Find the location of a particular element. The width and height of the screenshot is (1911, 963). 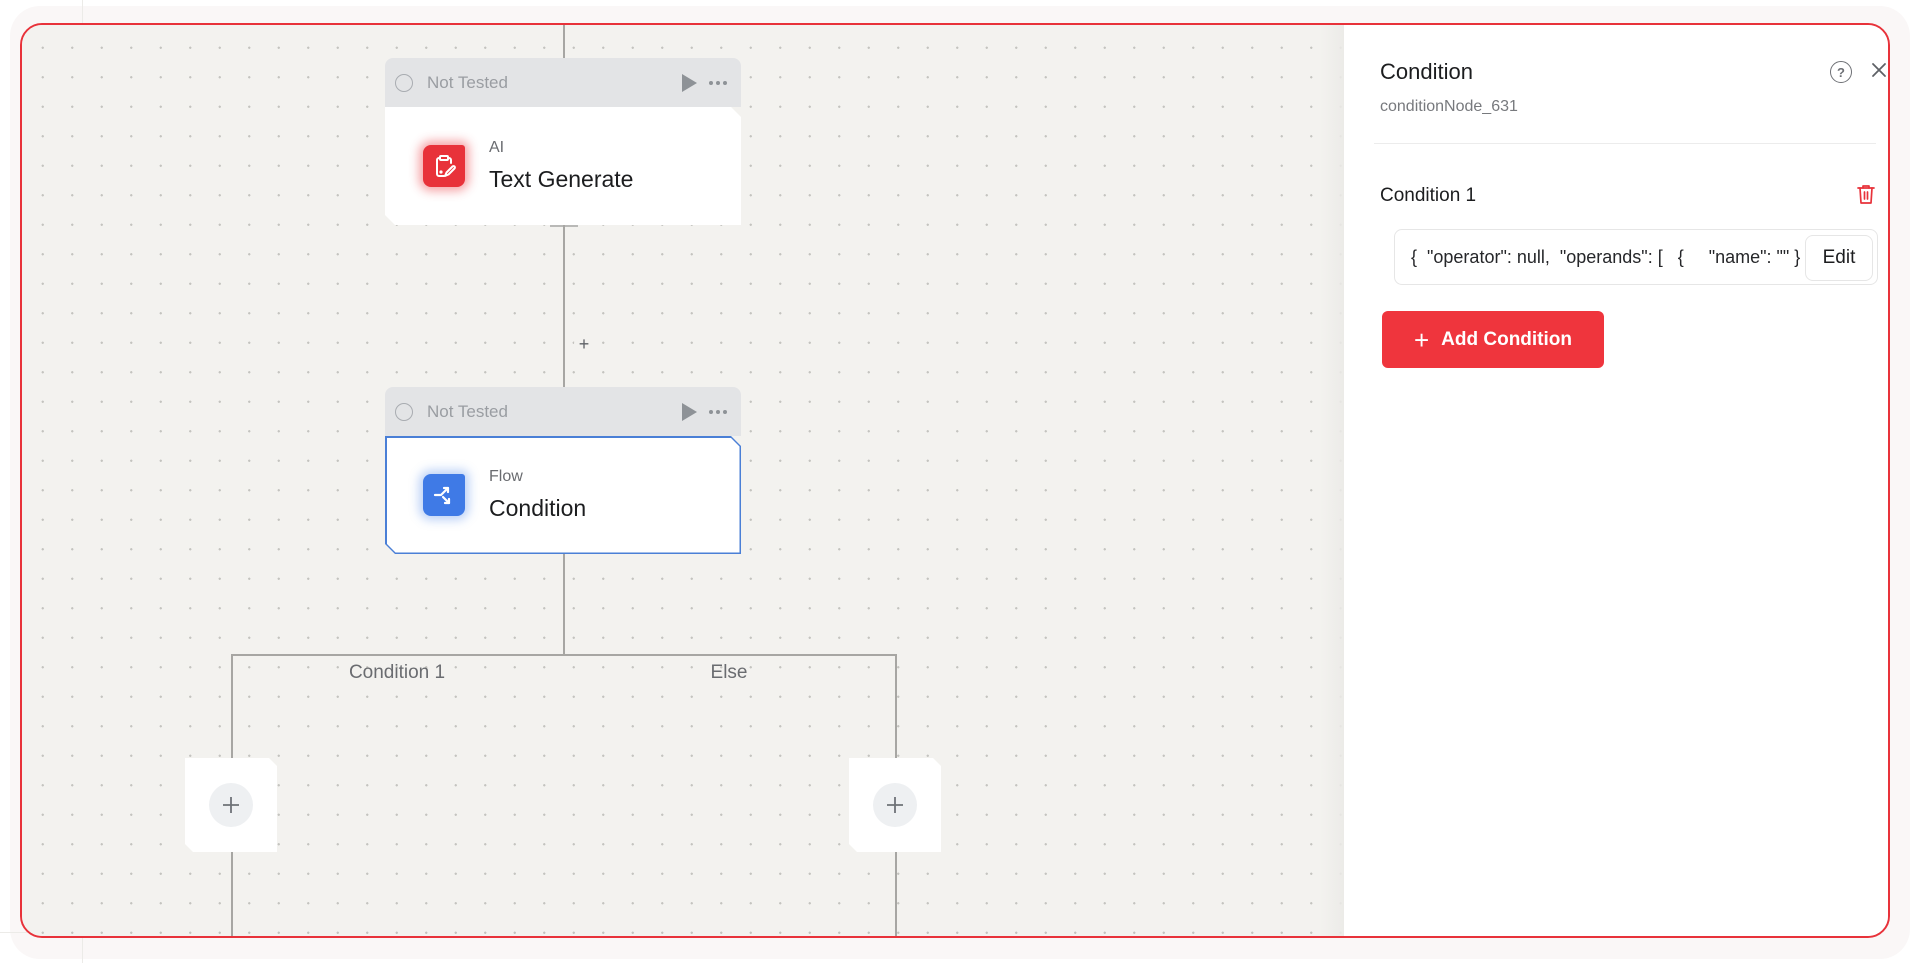

branch-line is located at coordinates (563, 655).